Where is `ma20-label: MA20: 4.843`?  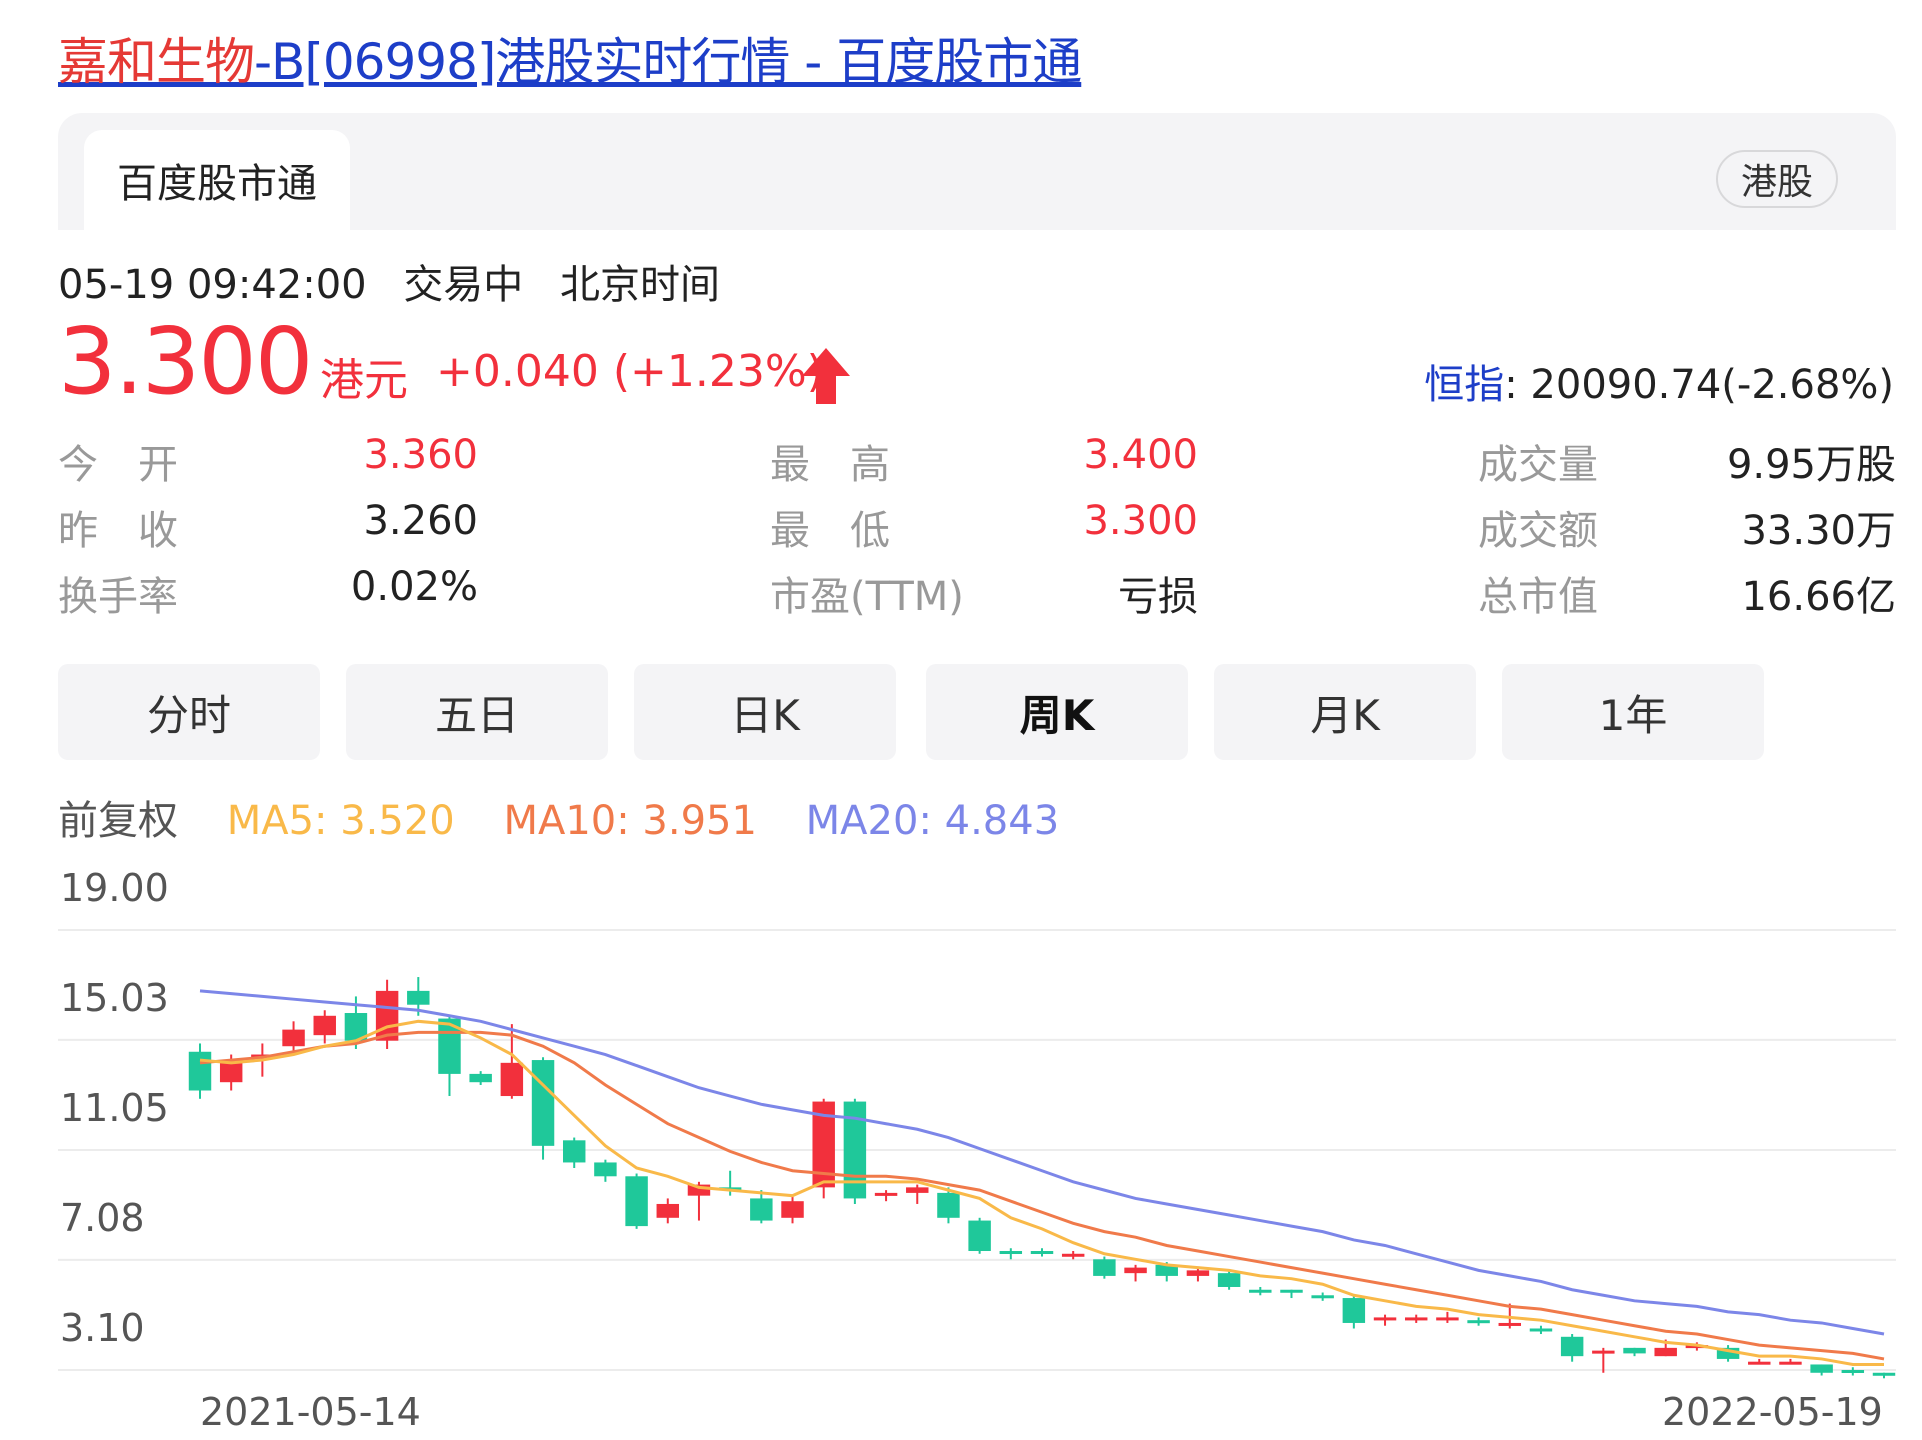
ma20-label: MA20: 4.843 is located at coordinates (932, 821).